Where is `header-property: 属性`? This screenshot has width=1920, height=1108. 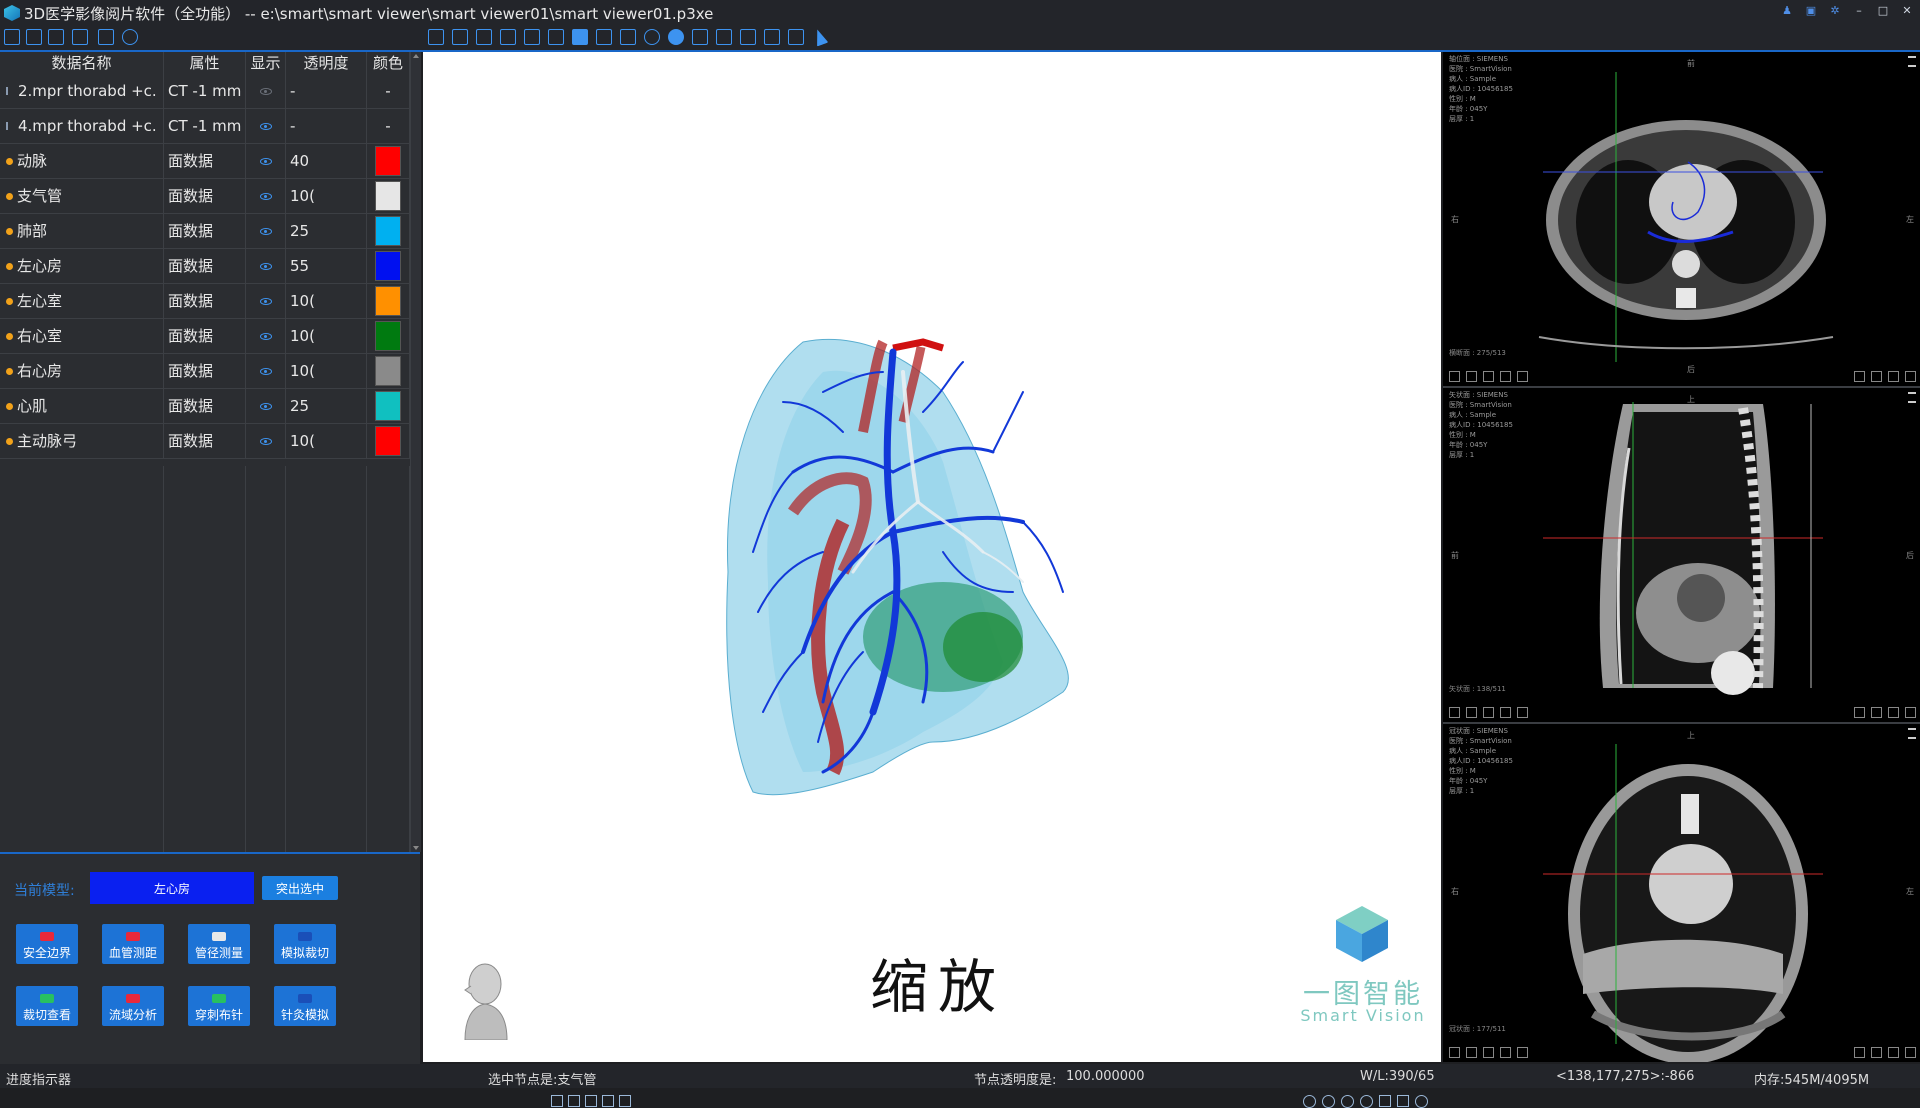 header-property: 属性 is located at coordinates (205, 63).